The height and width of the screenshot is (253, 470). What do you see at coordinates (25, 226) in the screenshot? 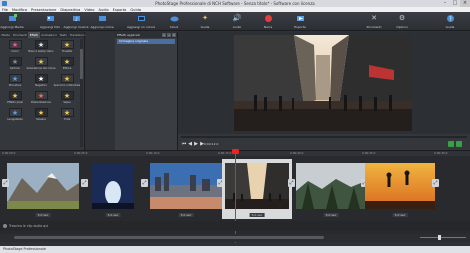
I see `audio-drop-hint: Trascina le clip audio qui` at bounding box center [25, 226].